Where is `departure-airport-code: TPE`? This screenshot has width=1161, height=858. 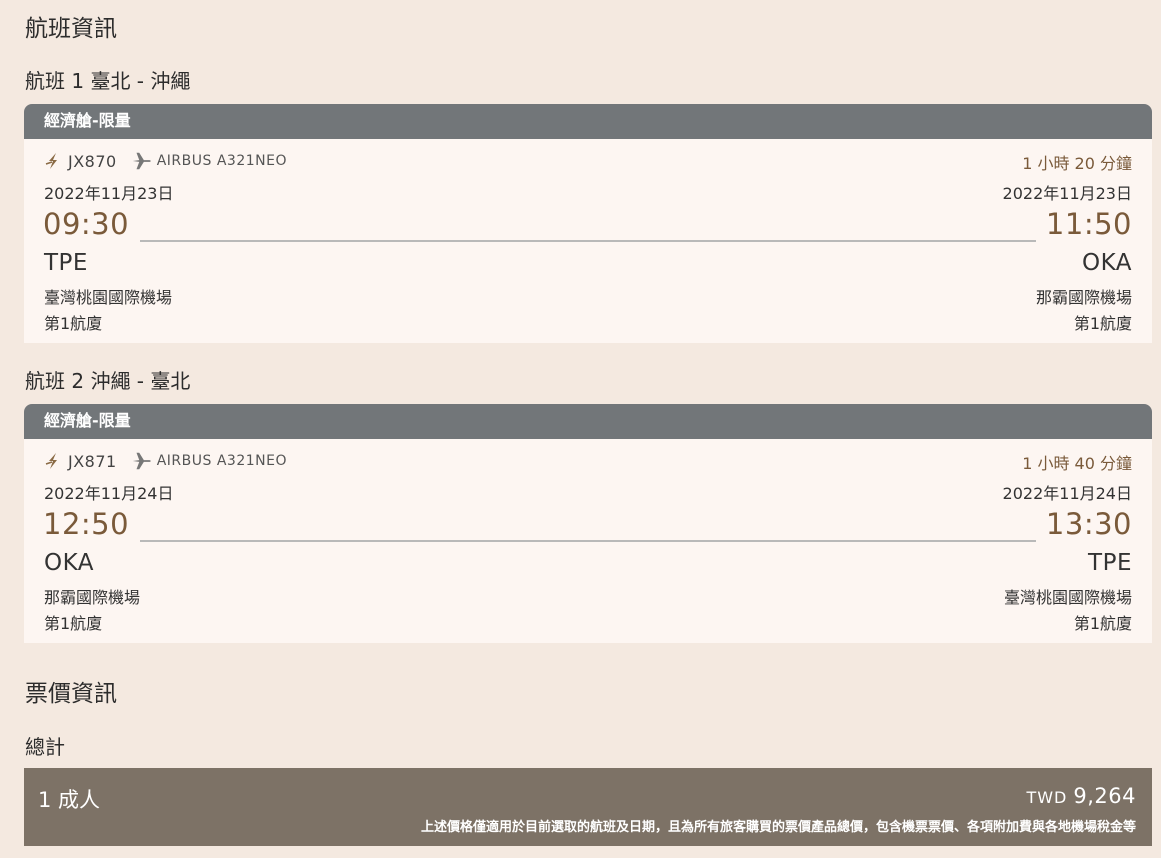
departure-airport-code: TPE is located at coordinates (66, 263).